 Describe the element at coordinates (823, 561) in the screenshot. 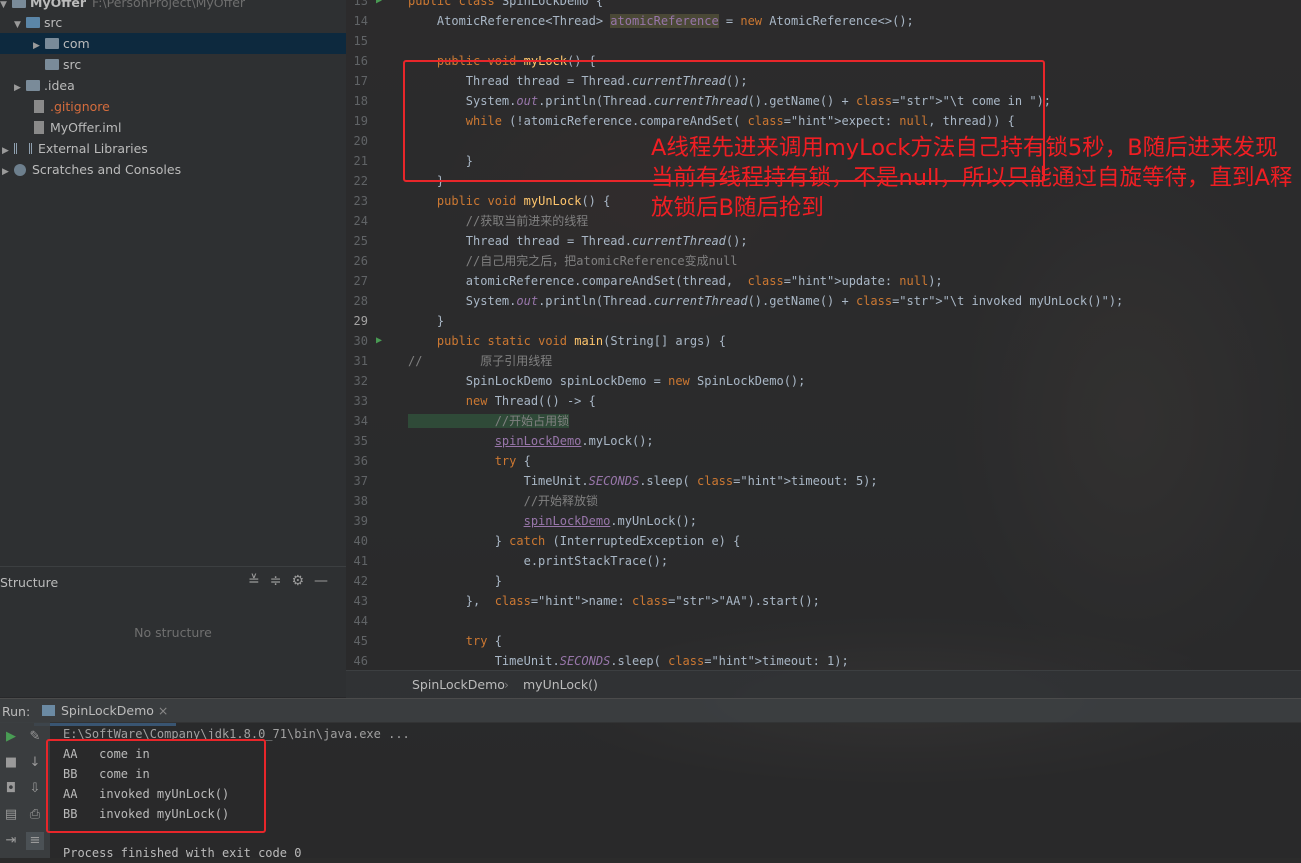

I see `code-line: 41 e.printStackTrace();` at that location.